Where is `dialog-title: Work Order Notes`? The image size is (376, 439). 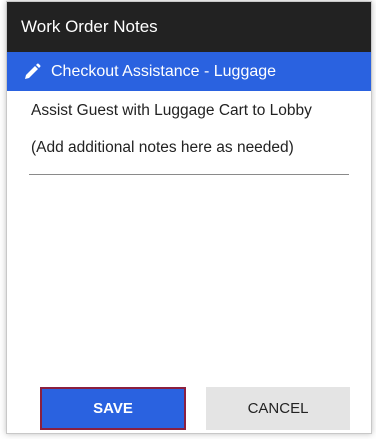
dialog-title: Work Order Notes is located at coordinates (89, 26).